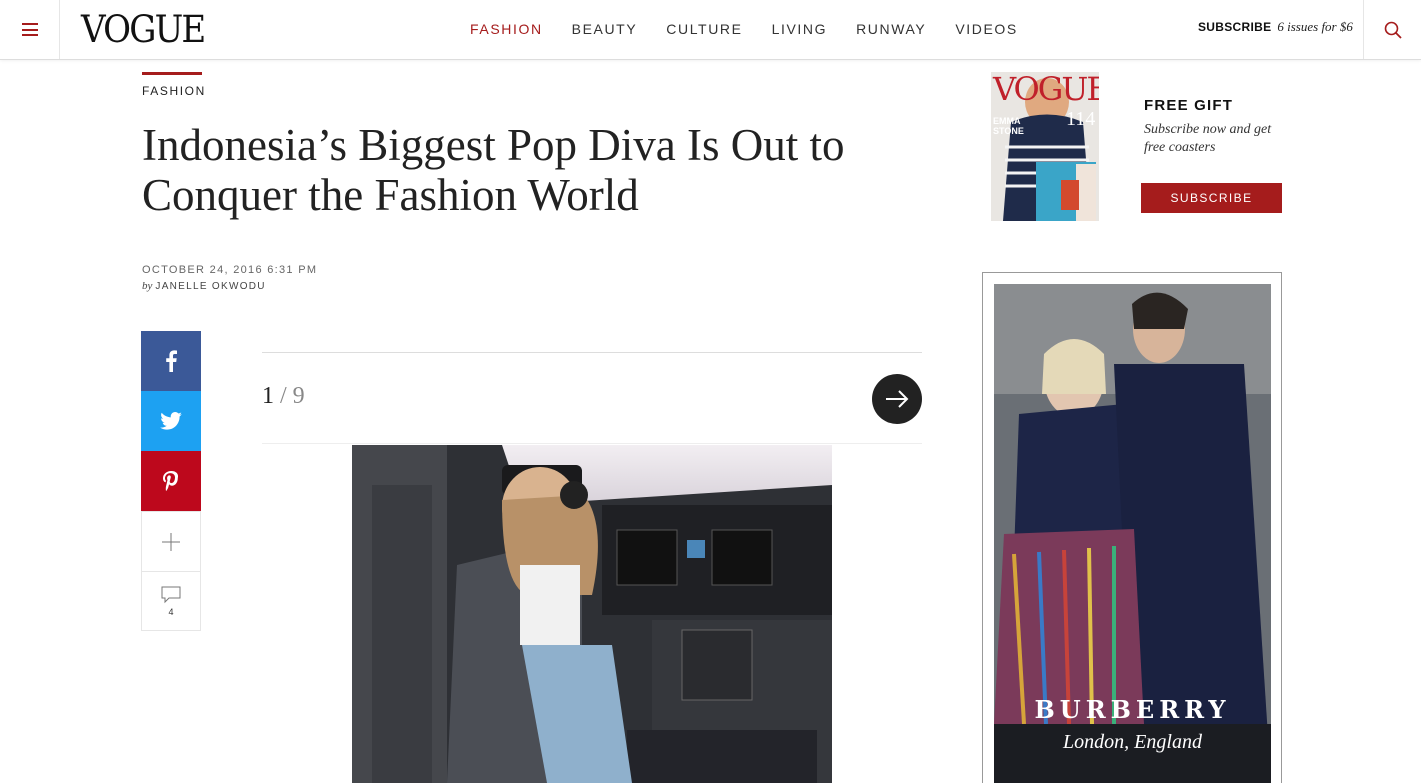 The width and height of the screenshot is (1421, 783). I want to click on search-button, so click(1392, 29).